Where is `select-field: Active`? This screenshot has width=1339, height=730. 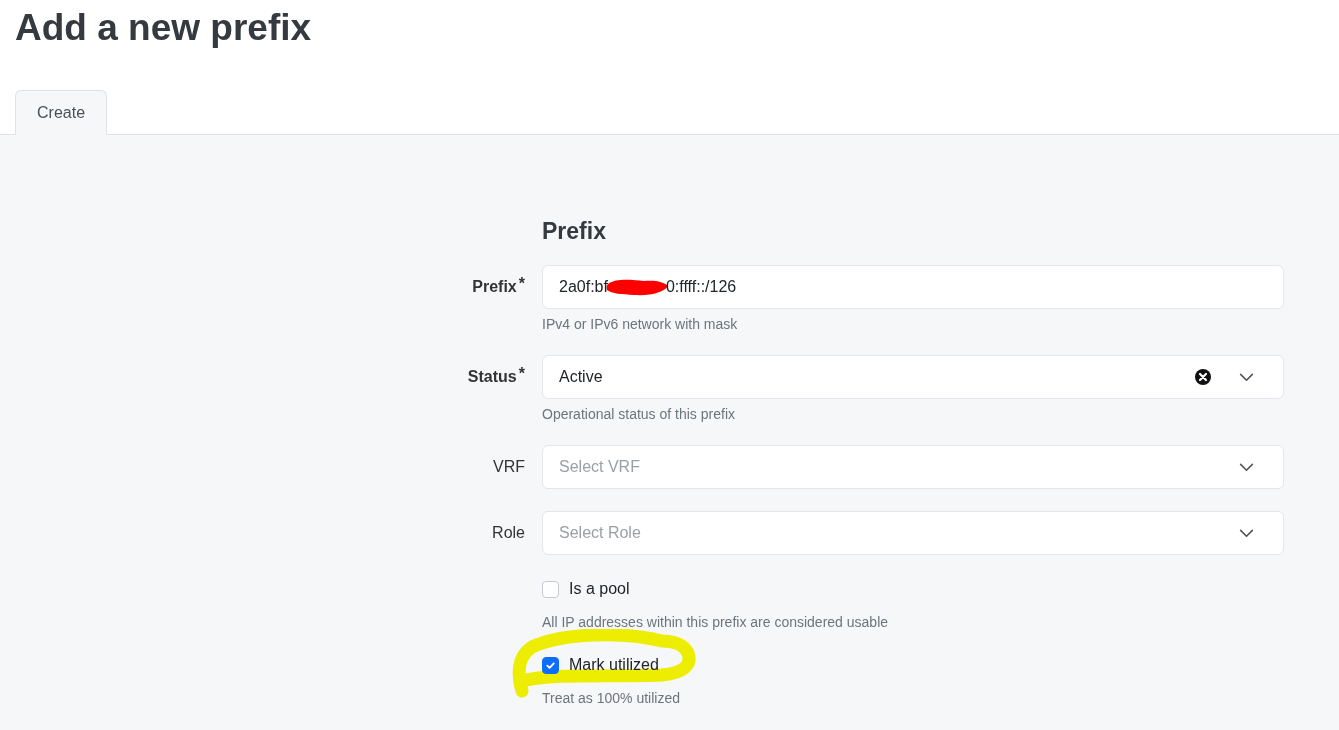 select-field: Active is located at coordinates (913, 377).